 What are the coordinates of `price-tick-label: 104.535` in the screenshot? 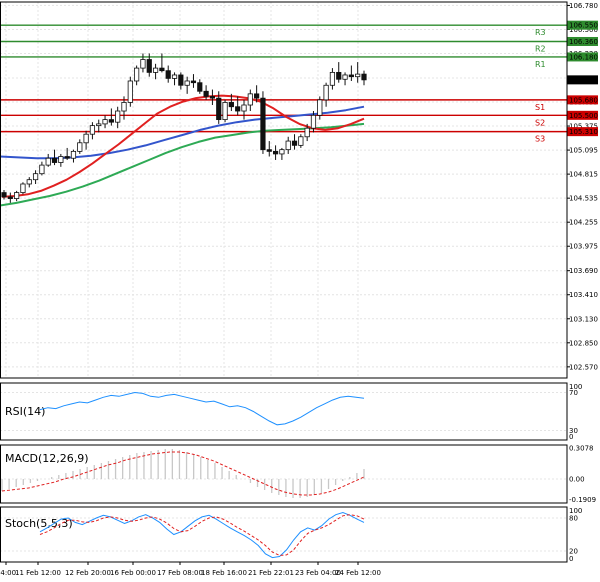 It's located at (583, 199).